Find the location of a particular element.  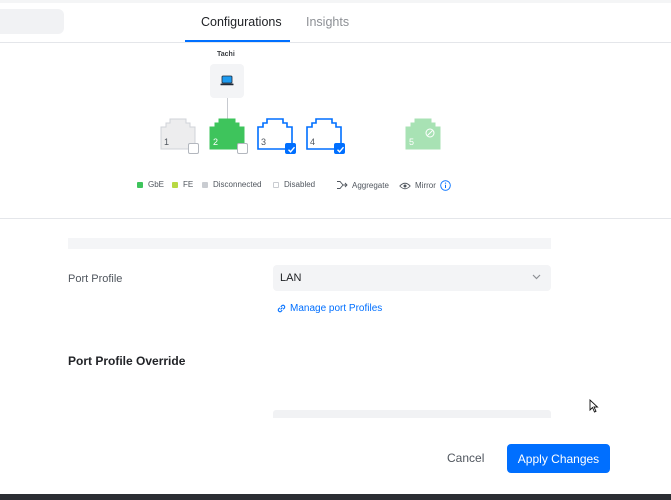

device-node is located at coordinates (227, 81).